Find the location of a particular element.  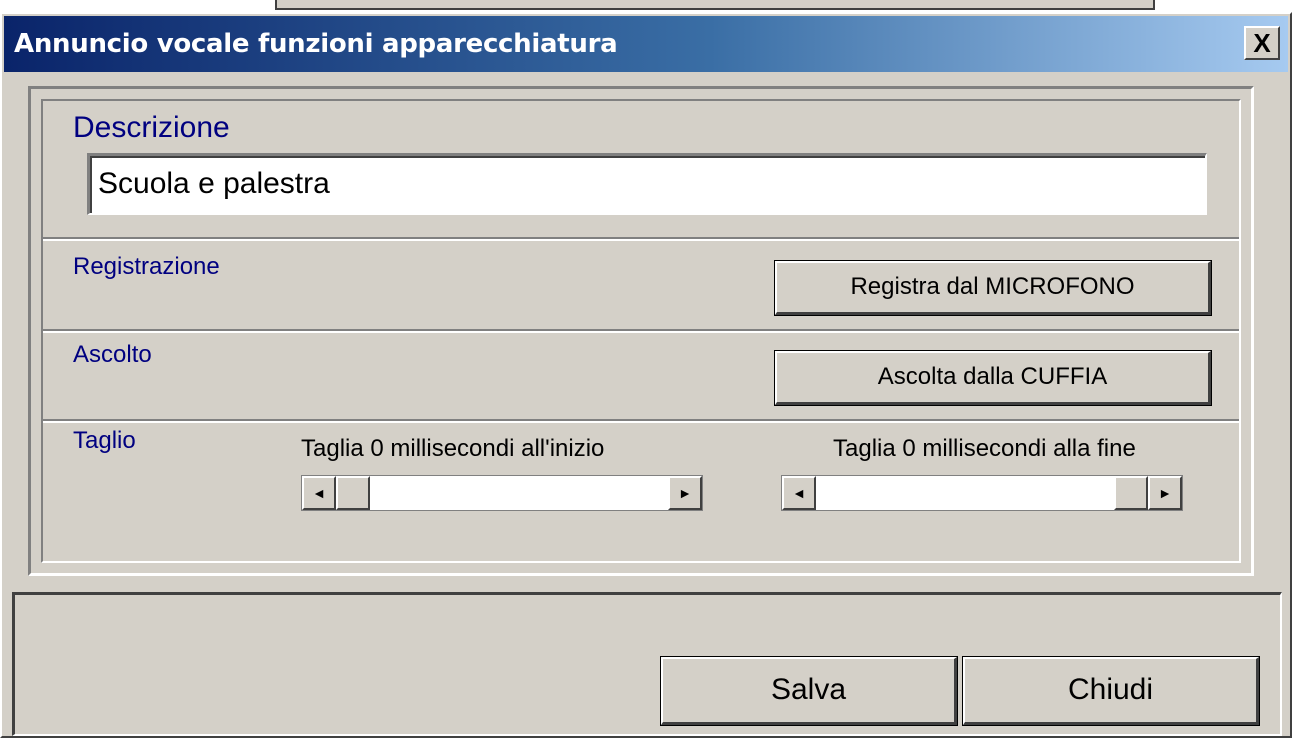

save-button: Salva is located at coordinates (809, 691).